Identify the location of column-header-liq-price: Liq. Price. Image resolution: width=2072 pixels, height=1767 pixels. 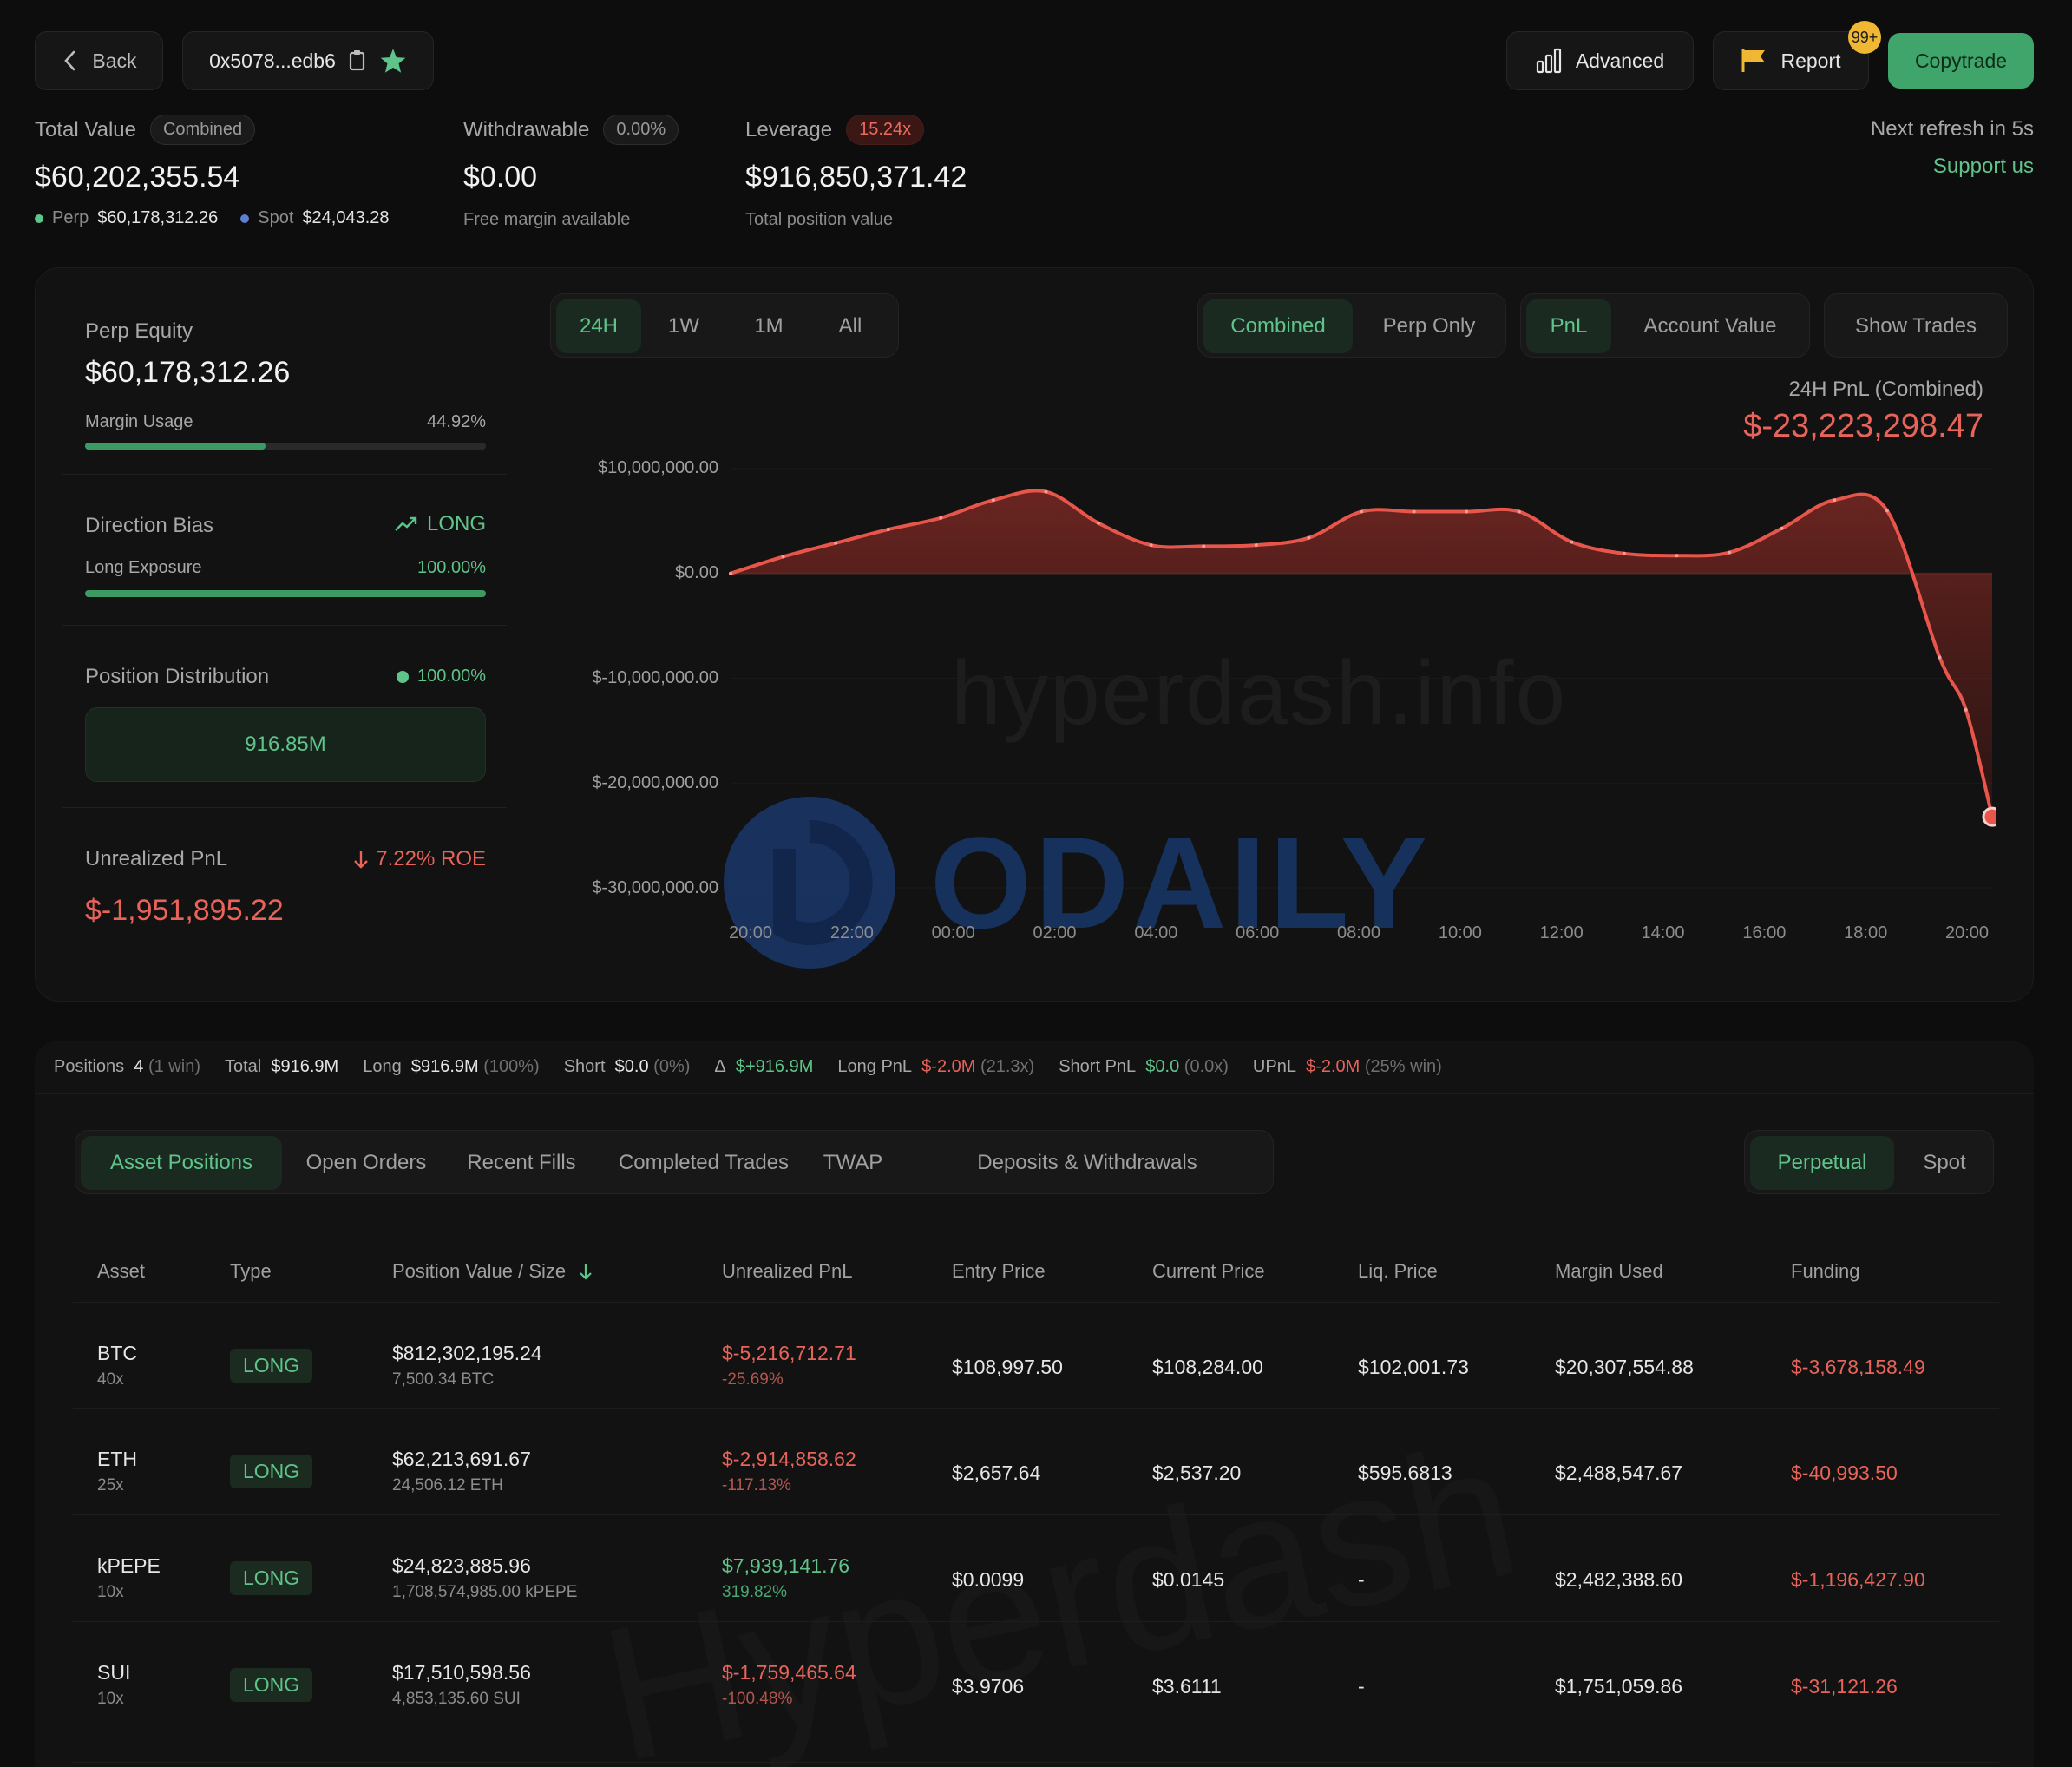
(1398, 1271).